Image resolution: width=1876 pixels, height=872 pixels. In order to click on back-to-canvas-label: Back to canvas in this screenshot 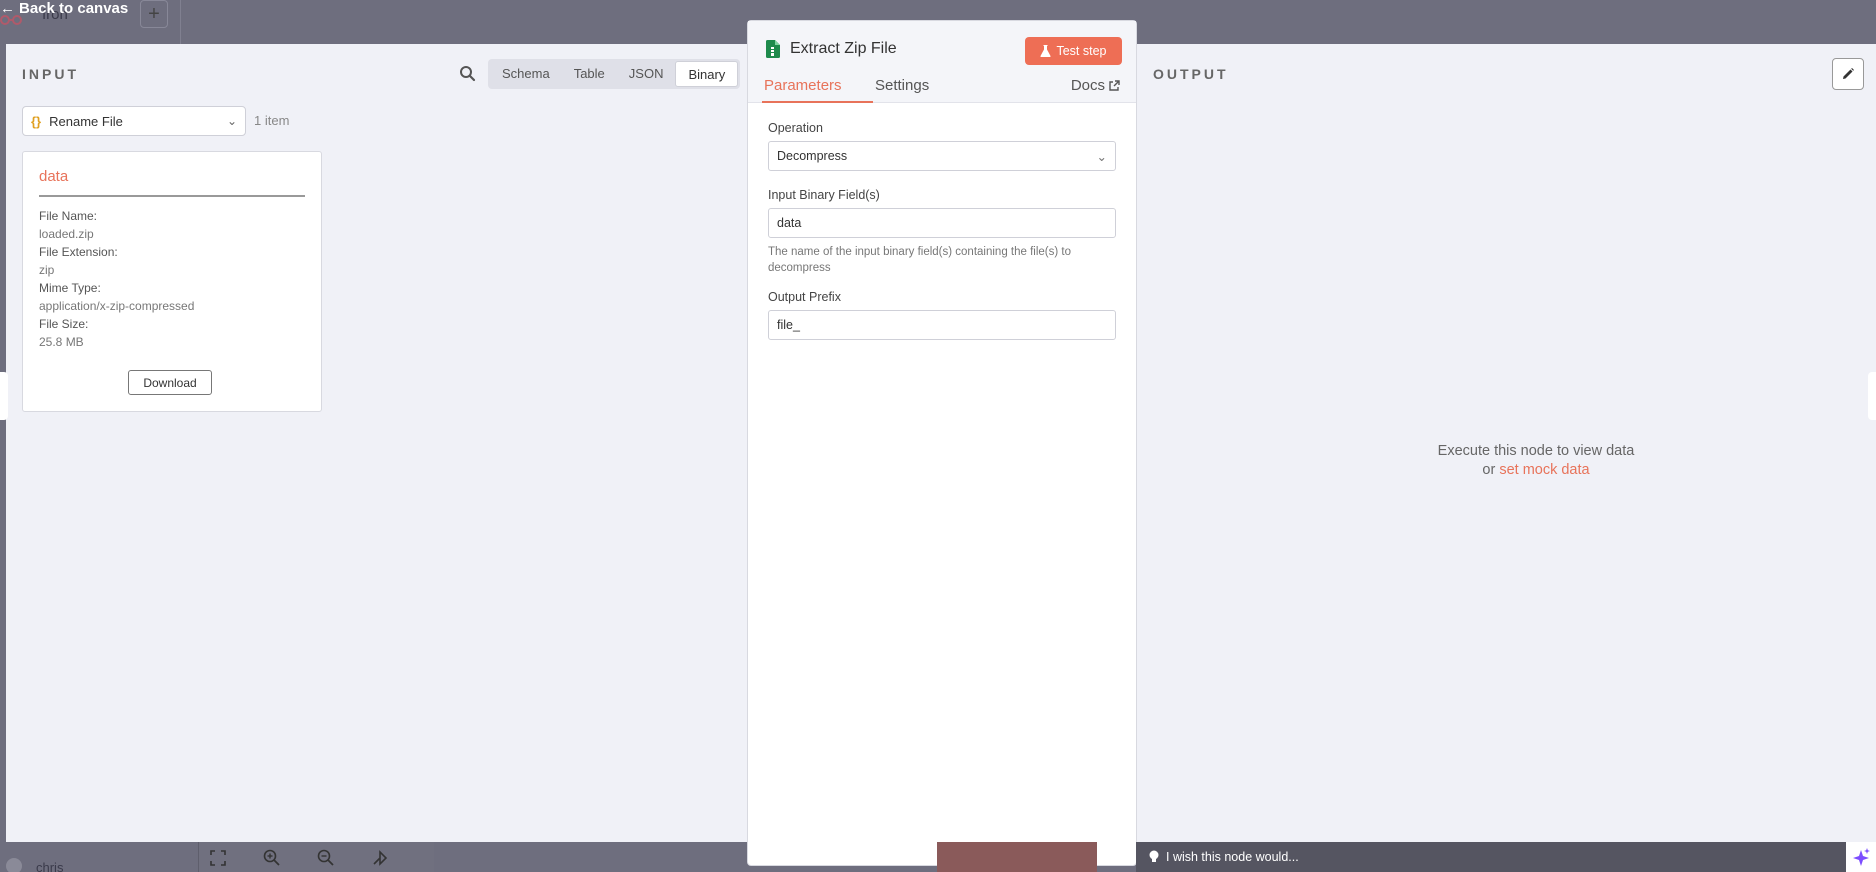, I will do `click(74, 8)`.